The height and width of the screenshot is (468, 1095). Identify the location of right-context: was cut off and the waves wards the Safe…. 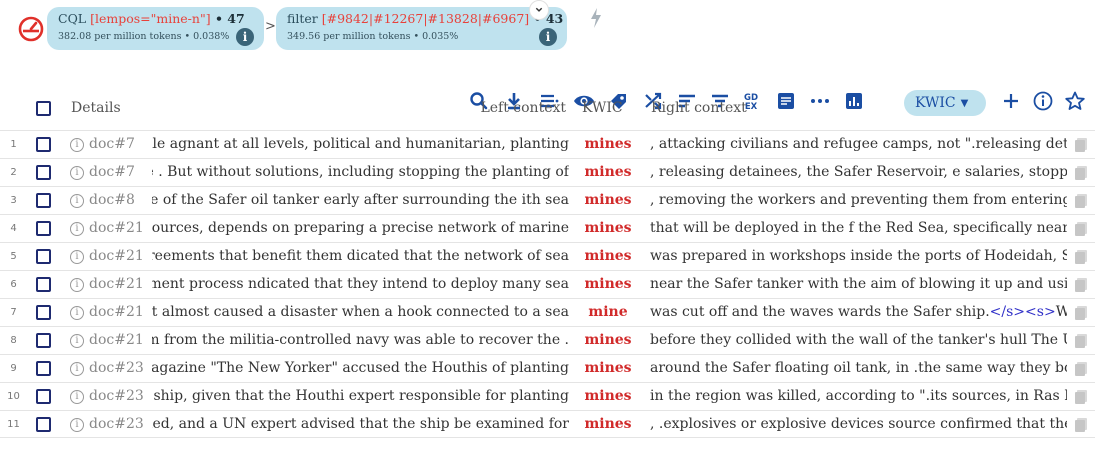
(858, 312).